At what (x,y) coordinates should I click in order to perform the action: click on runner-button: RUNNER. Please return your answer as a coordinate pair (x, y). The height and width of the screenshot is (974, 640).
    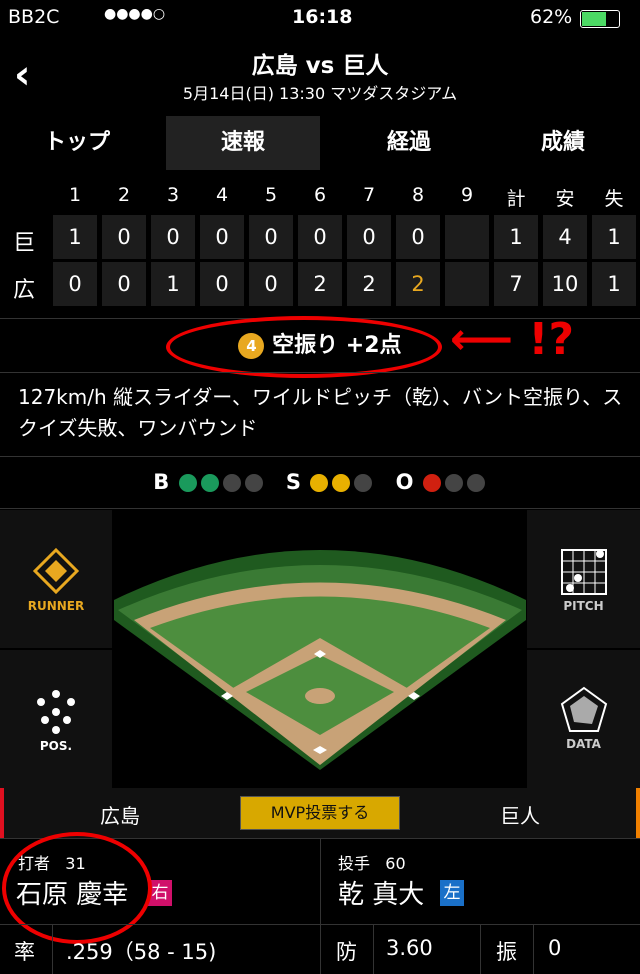
    Looking at the image, I should click on (56, 579).